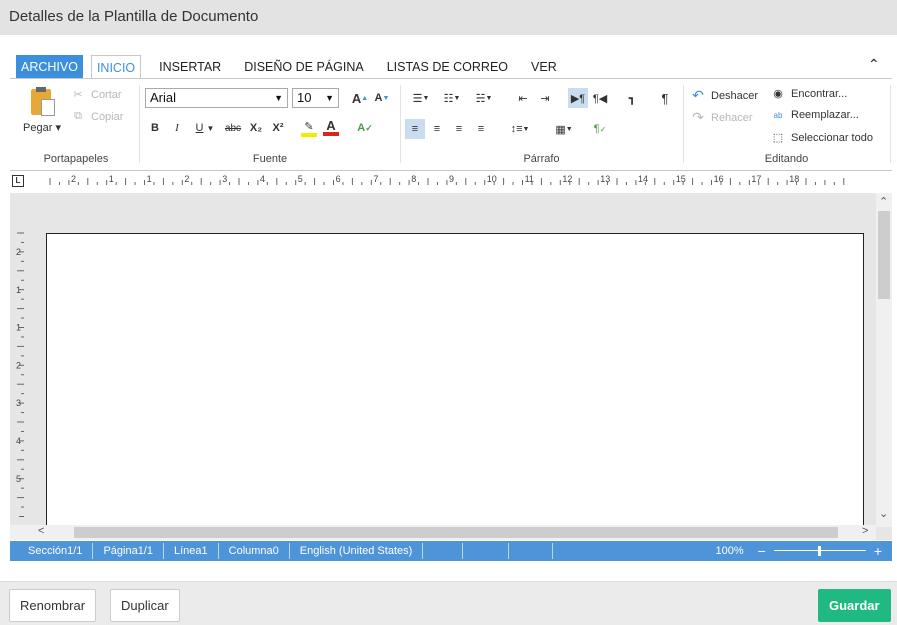 Image resolution: width=897 pixels, height=625 pixels. I want to click on zoom-in-icon: +, so click(878, 551).